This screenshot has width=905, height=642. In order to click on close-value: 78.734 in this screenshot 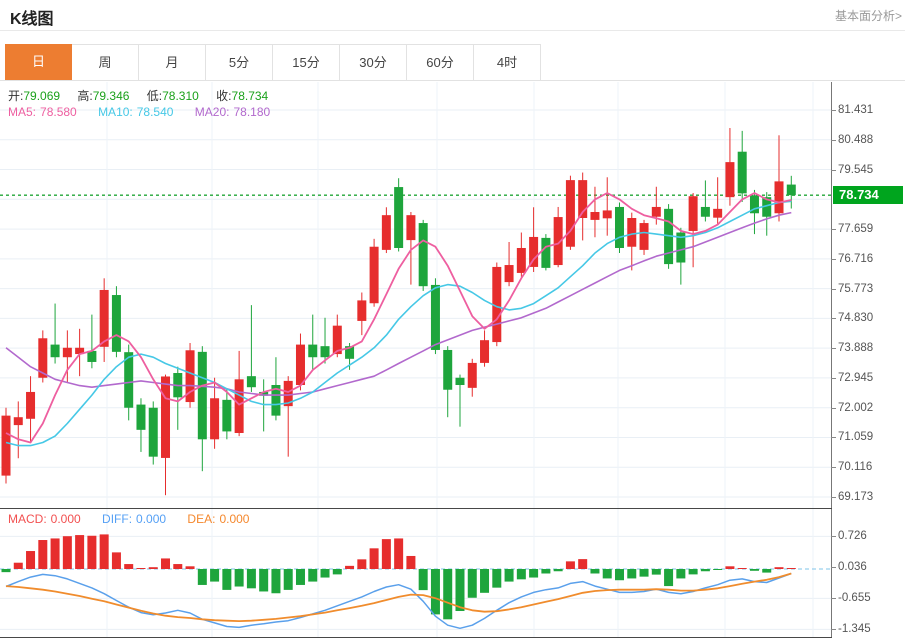, I will do `click(250, 96)`.